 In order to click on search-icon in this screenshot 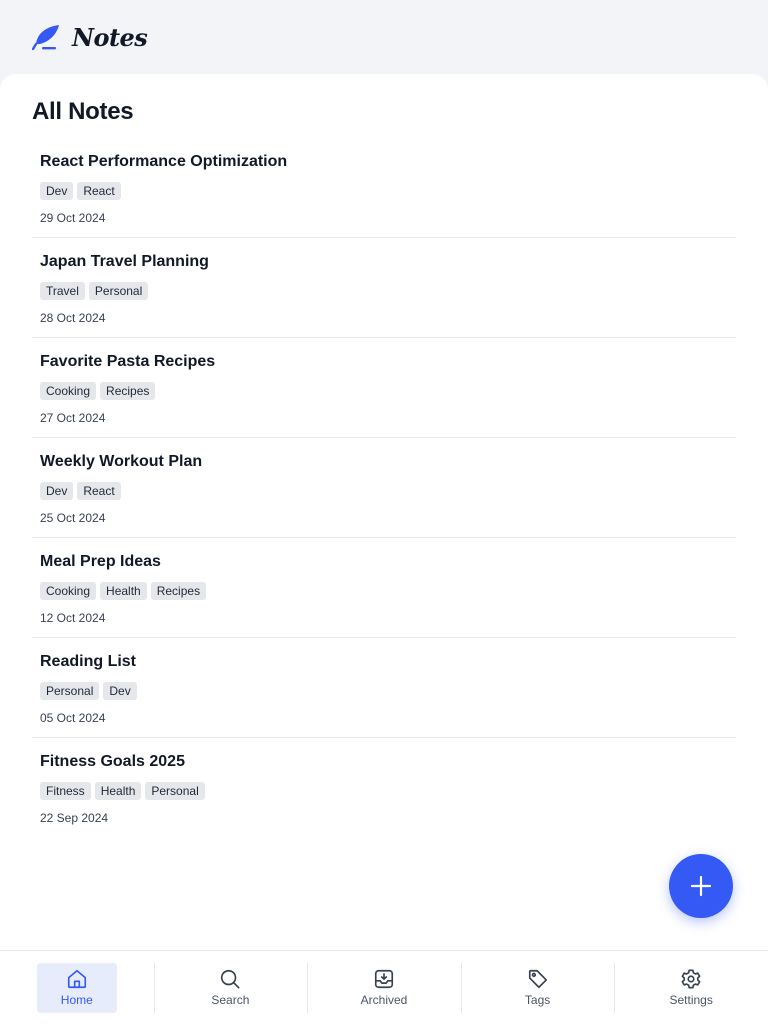, I will do `click(230, 979)`.